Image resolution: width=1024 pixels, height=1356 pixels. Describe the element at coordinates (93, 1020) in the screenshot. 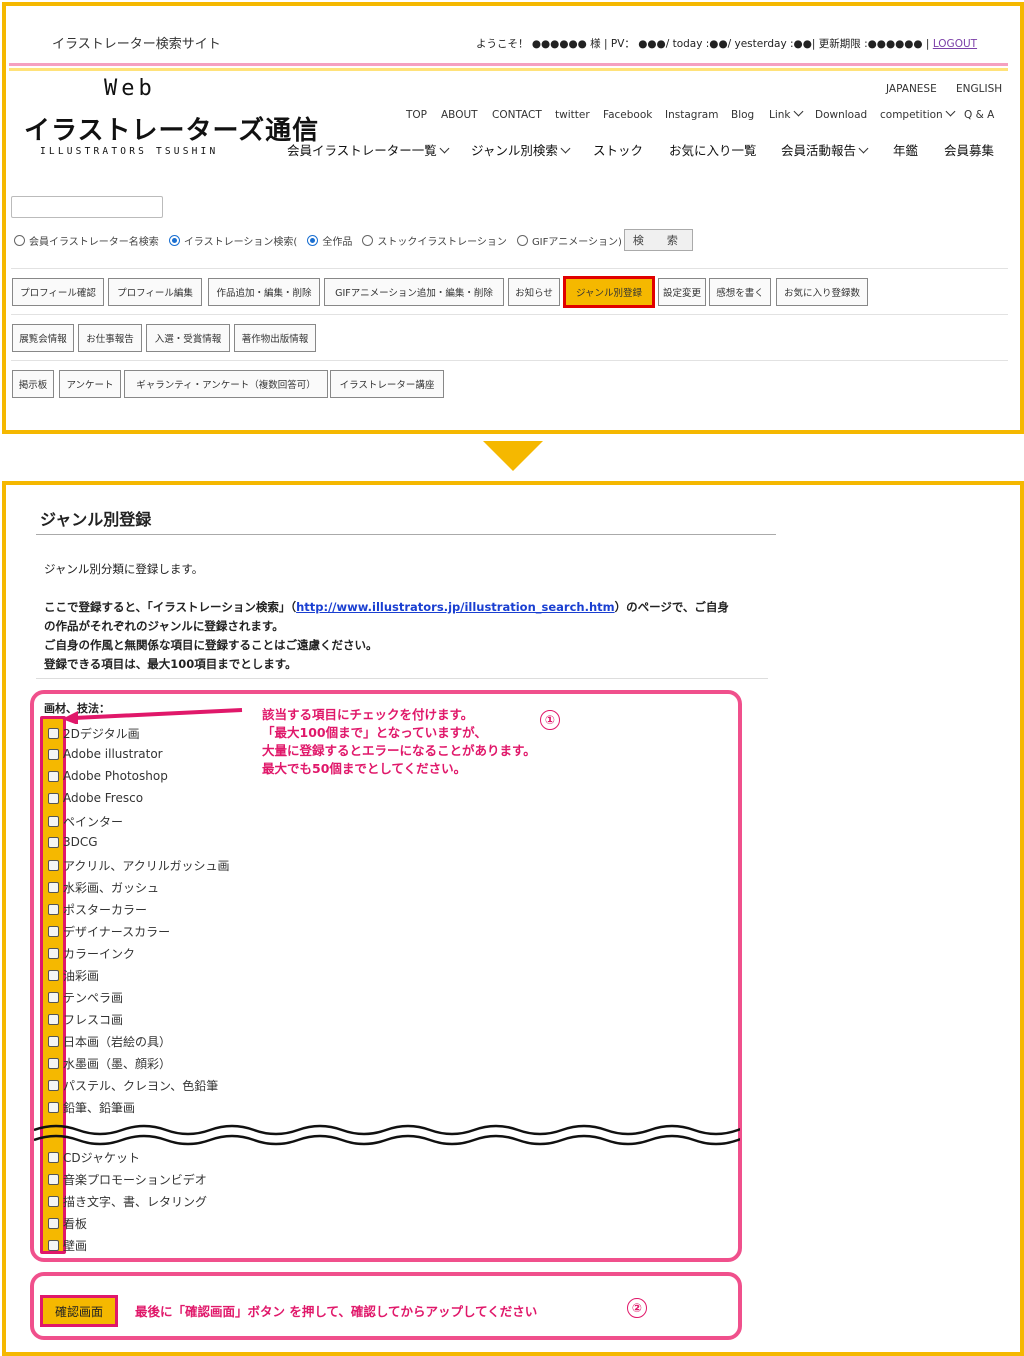

I see `genre-label: フレスコ画` at that location.